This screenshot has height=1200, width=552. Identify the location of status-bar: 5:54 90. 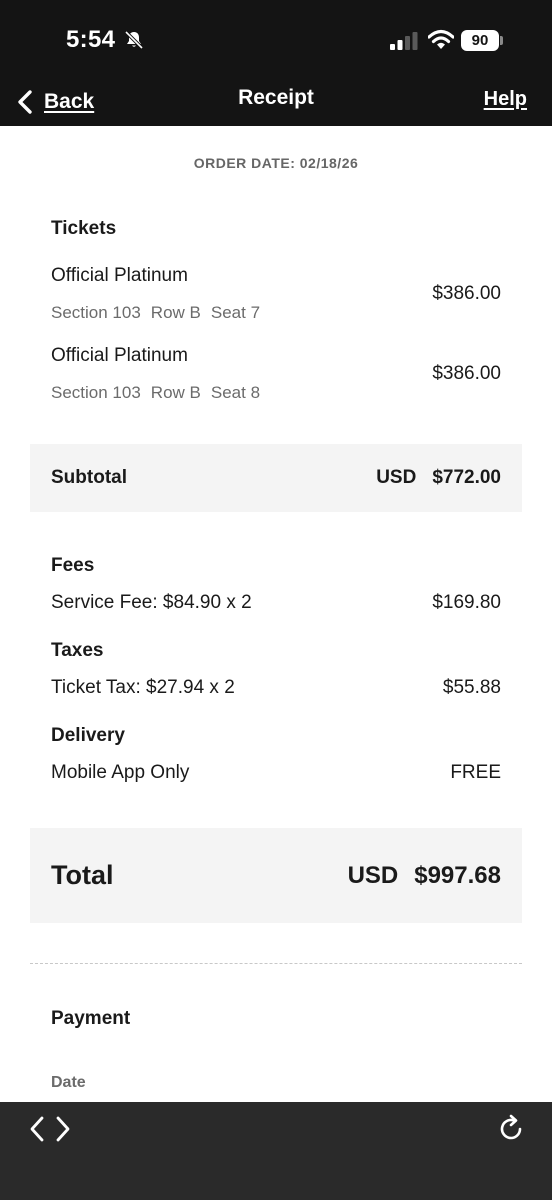
(276, 39).